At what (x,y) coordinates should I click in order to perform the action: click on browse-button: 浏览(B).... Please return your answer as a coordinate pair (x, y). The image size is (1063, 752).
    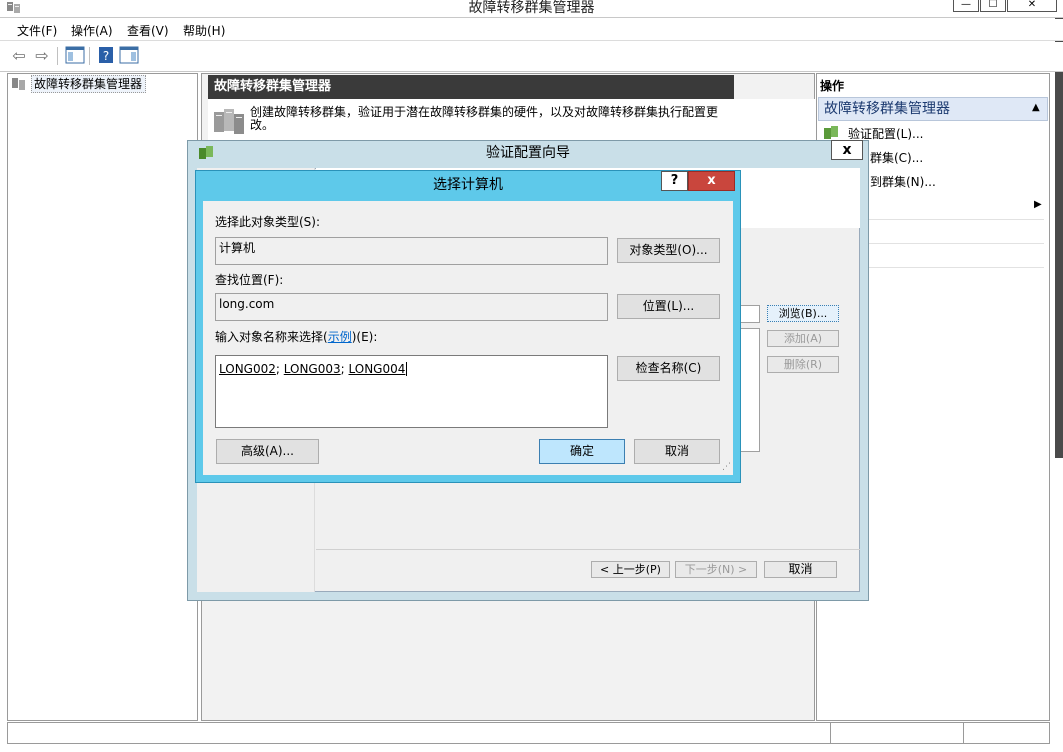
    Looking at the image, I should click on (803, 313).